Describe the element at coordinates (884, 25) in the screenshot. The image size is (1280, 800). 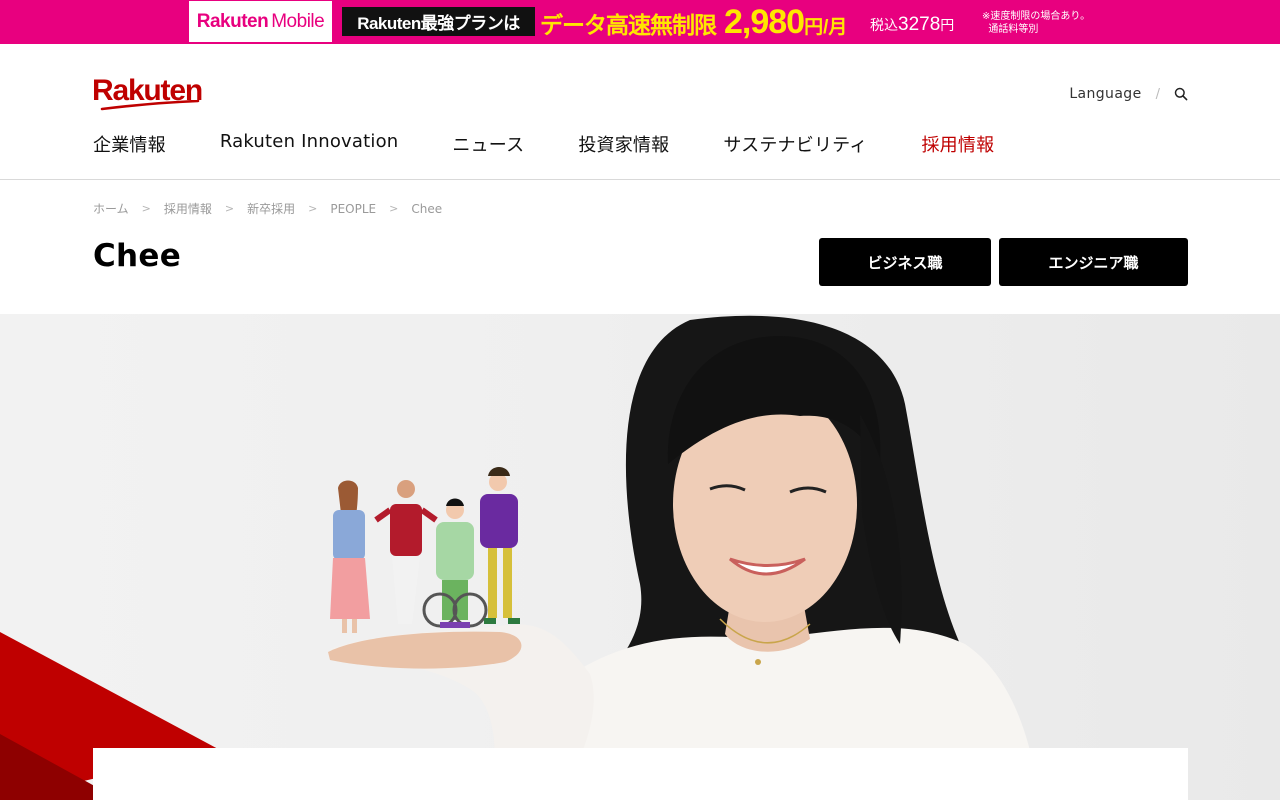
I see `promo-tax-label: 税込` at that location.